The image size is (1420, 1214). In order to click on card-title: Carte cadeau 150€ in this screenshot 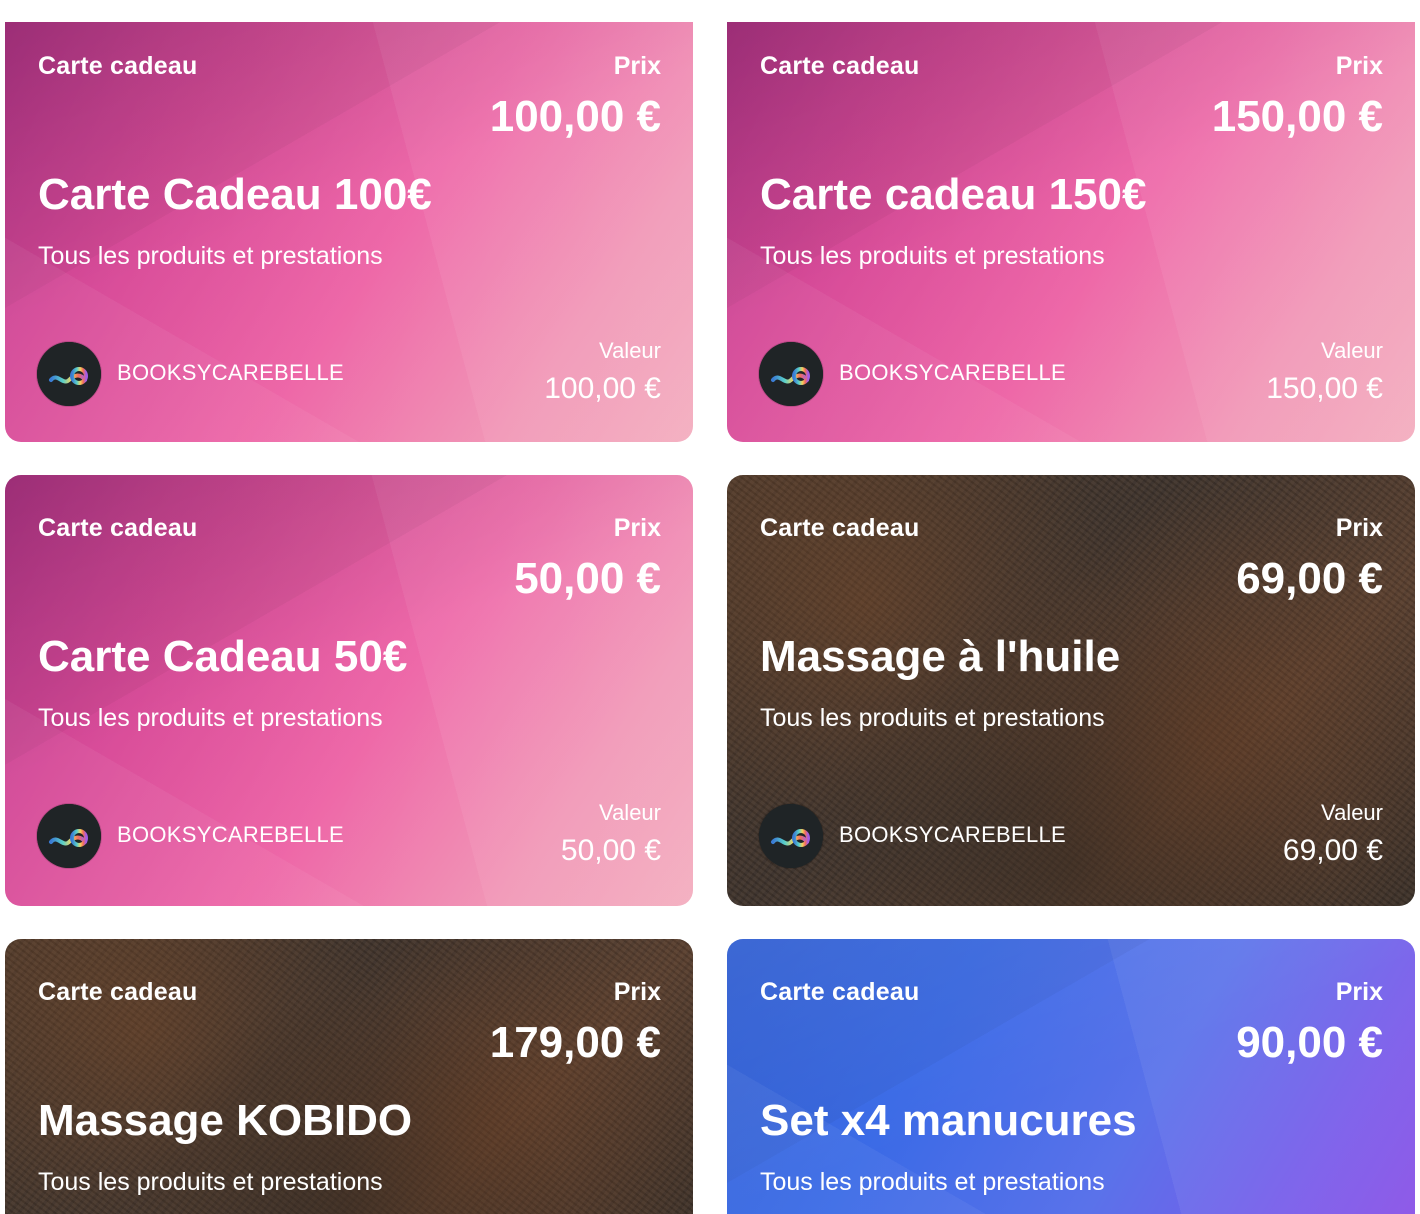, I will do `click(953, 194)`.